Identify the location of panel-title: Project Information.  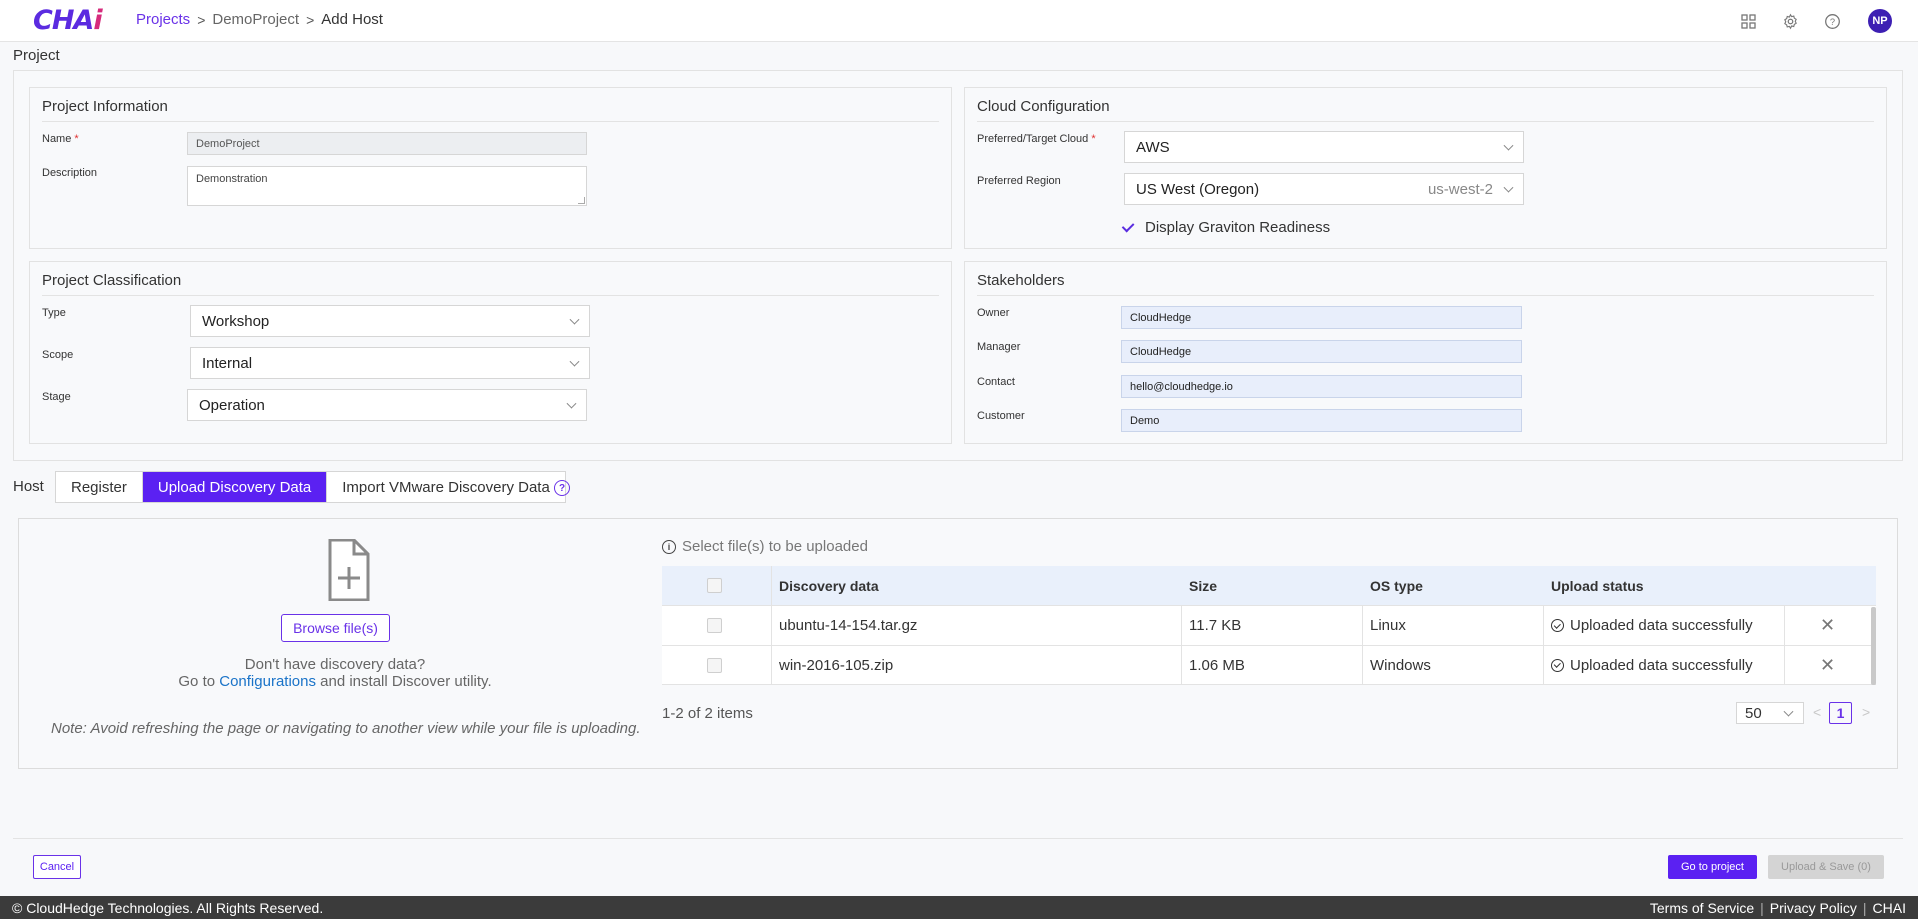
(105, 106).